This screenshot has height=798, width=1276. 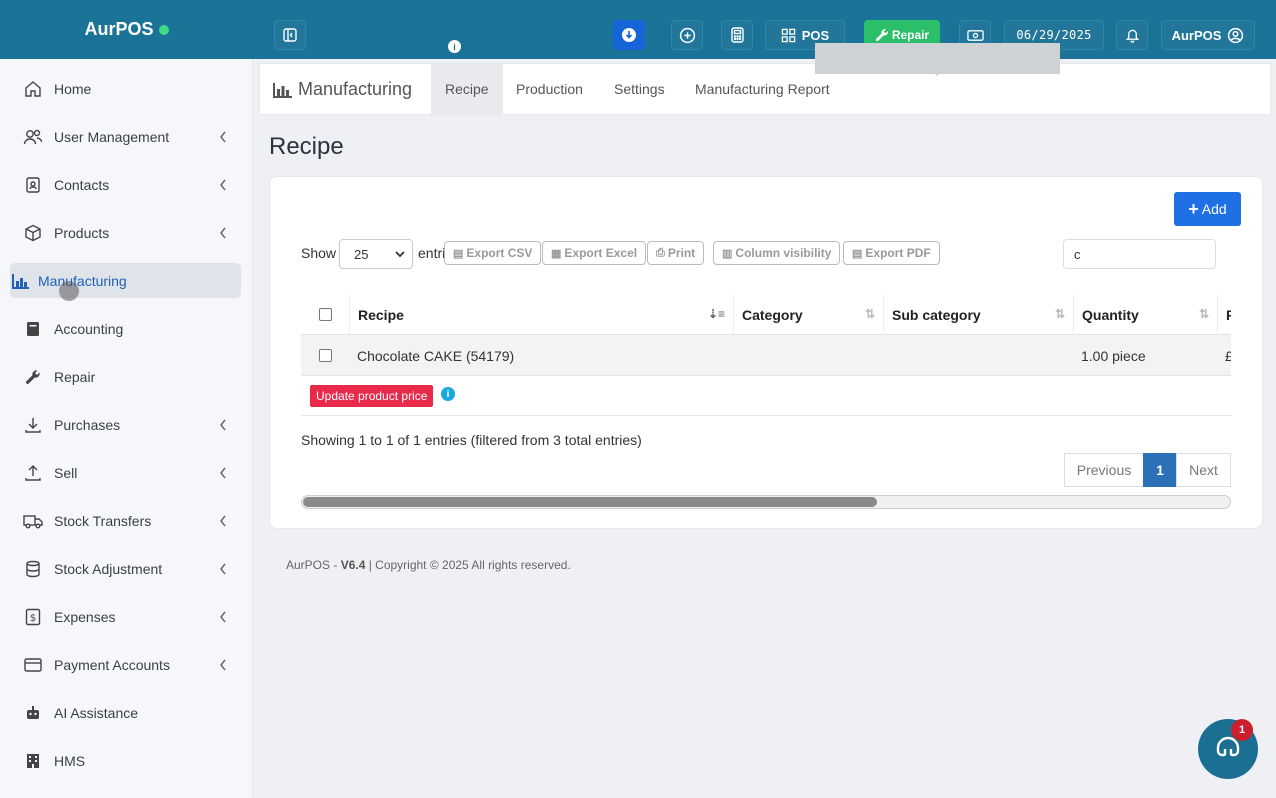 I want to click on brand-logo: AurPOS, so click(x=126, y=29).